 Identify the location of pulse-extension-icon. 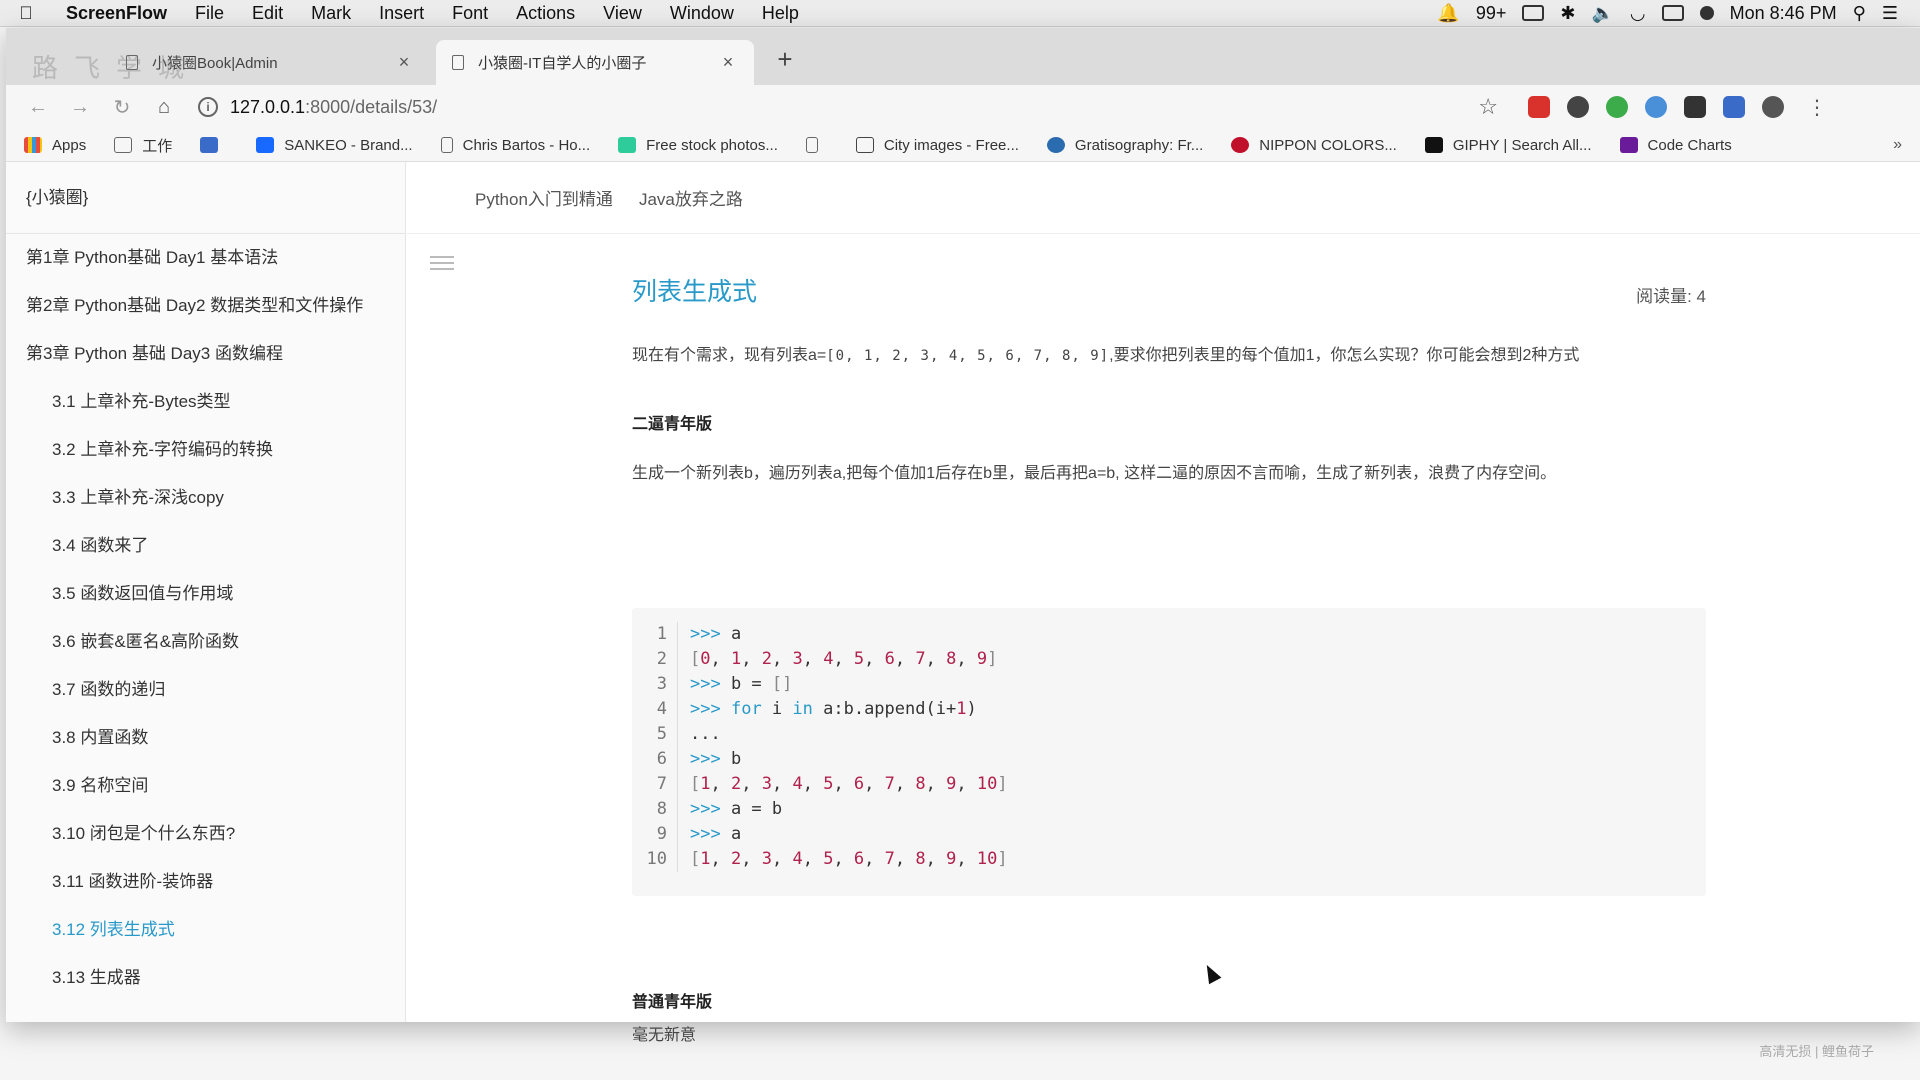
(1656, 107).